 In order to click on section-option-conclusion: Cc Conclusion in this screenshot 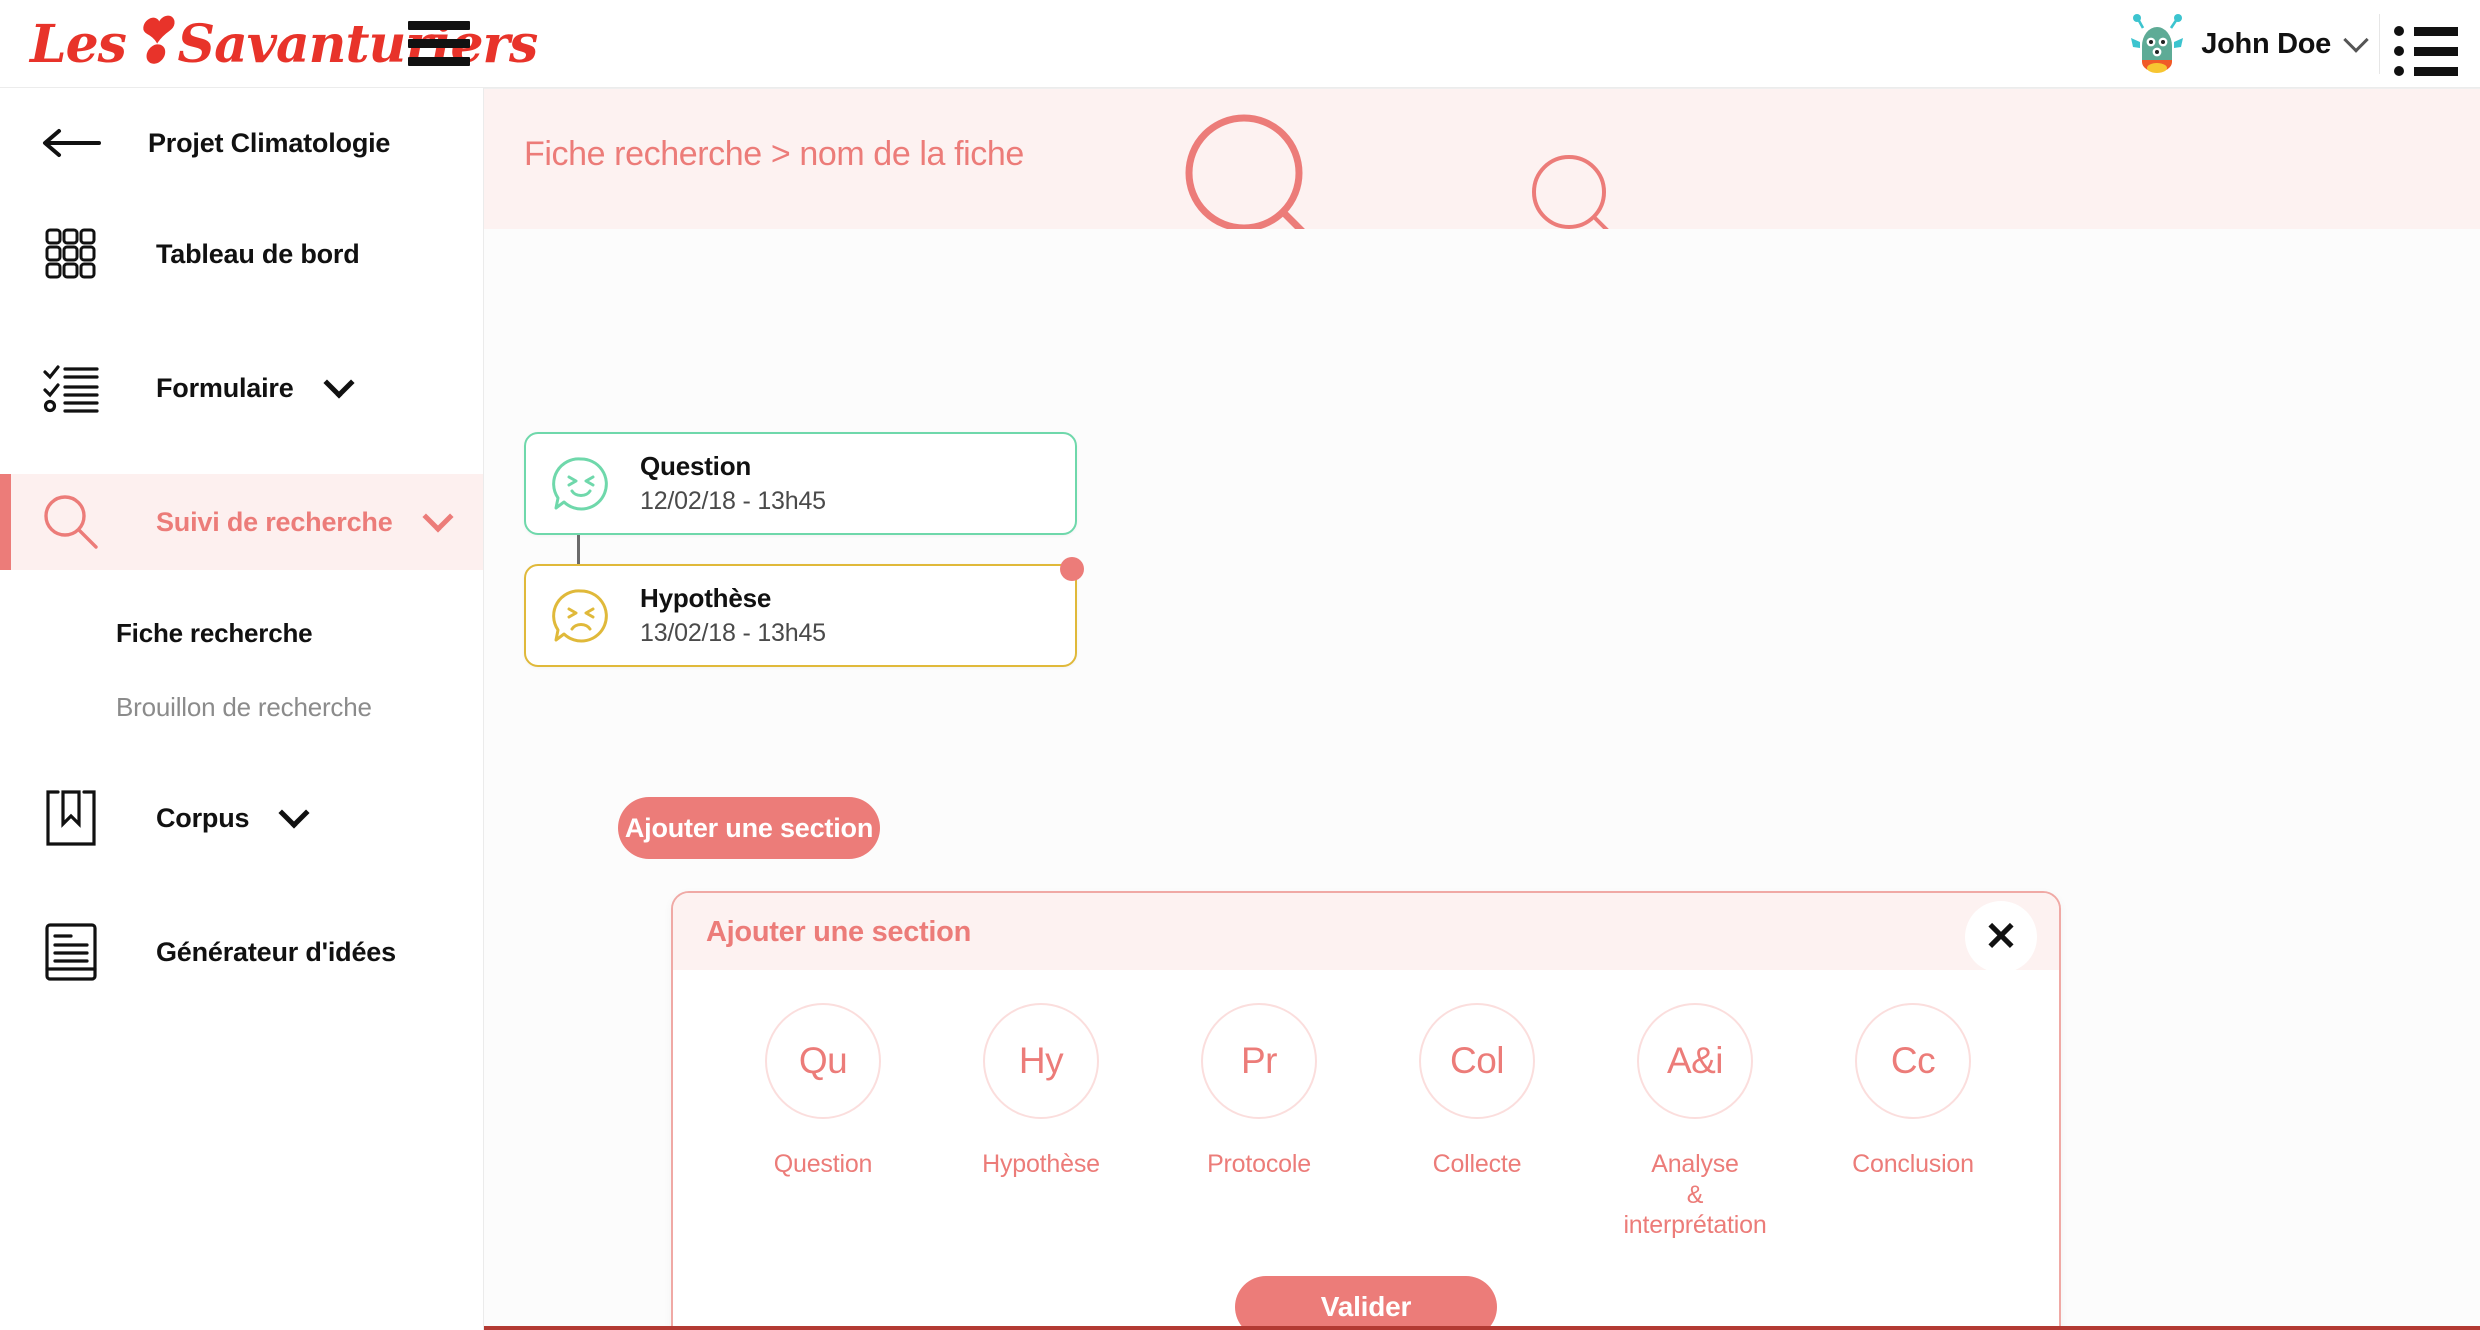, I will do `click(1913, 1122)`.